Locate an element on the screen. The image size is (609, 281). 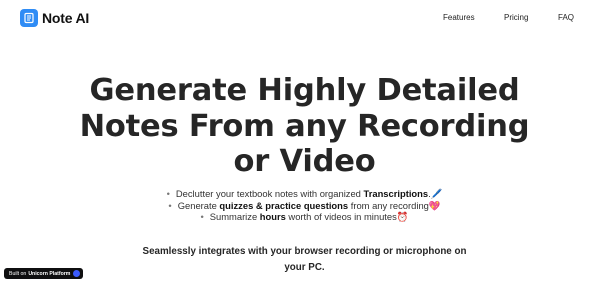
brand-name: Note AI is located at coordinates (66, 18).